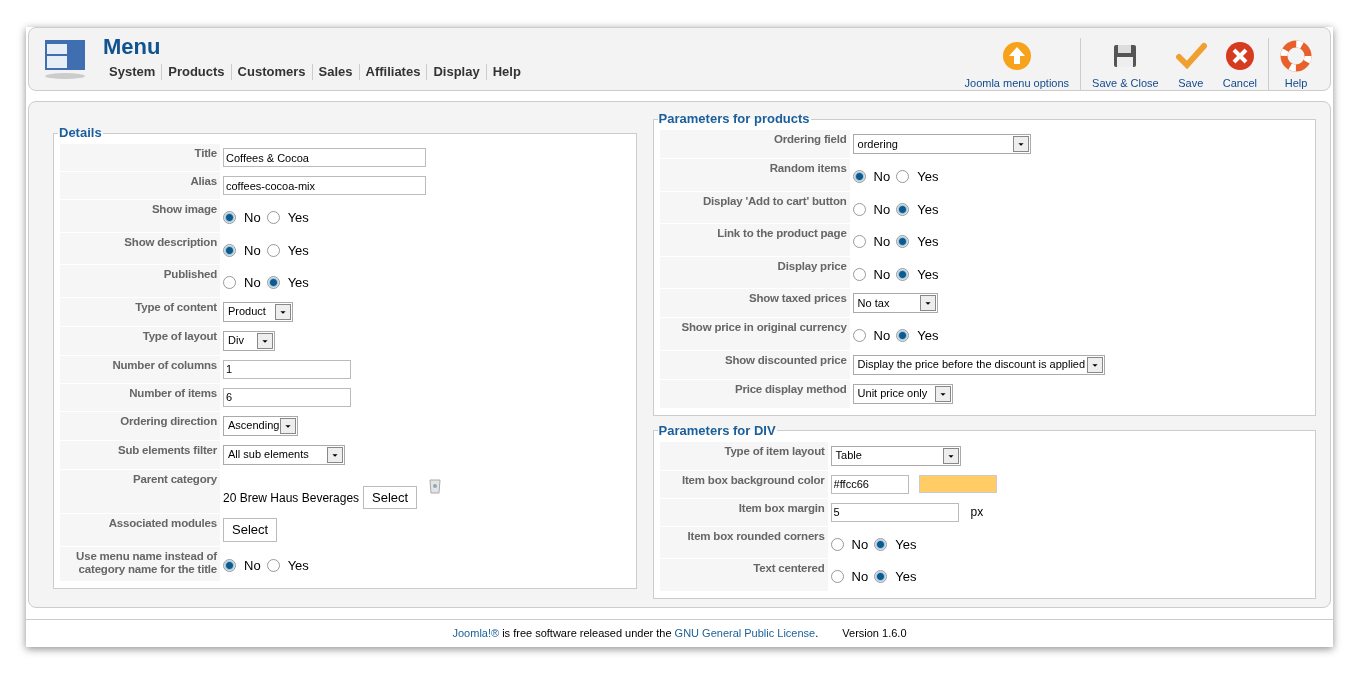  Describe the element at coordinates (196, 72) in the screenshot. I see `menu-link: Products` at that location.